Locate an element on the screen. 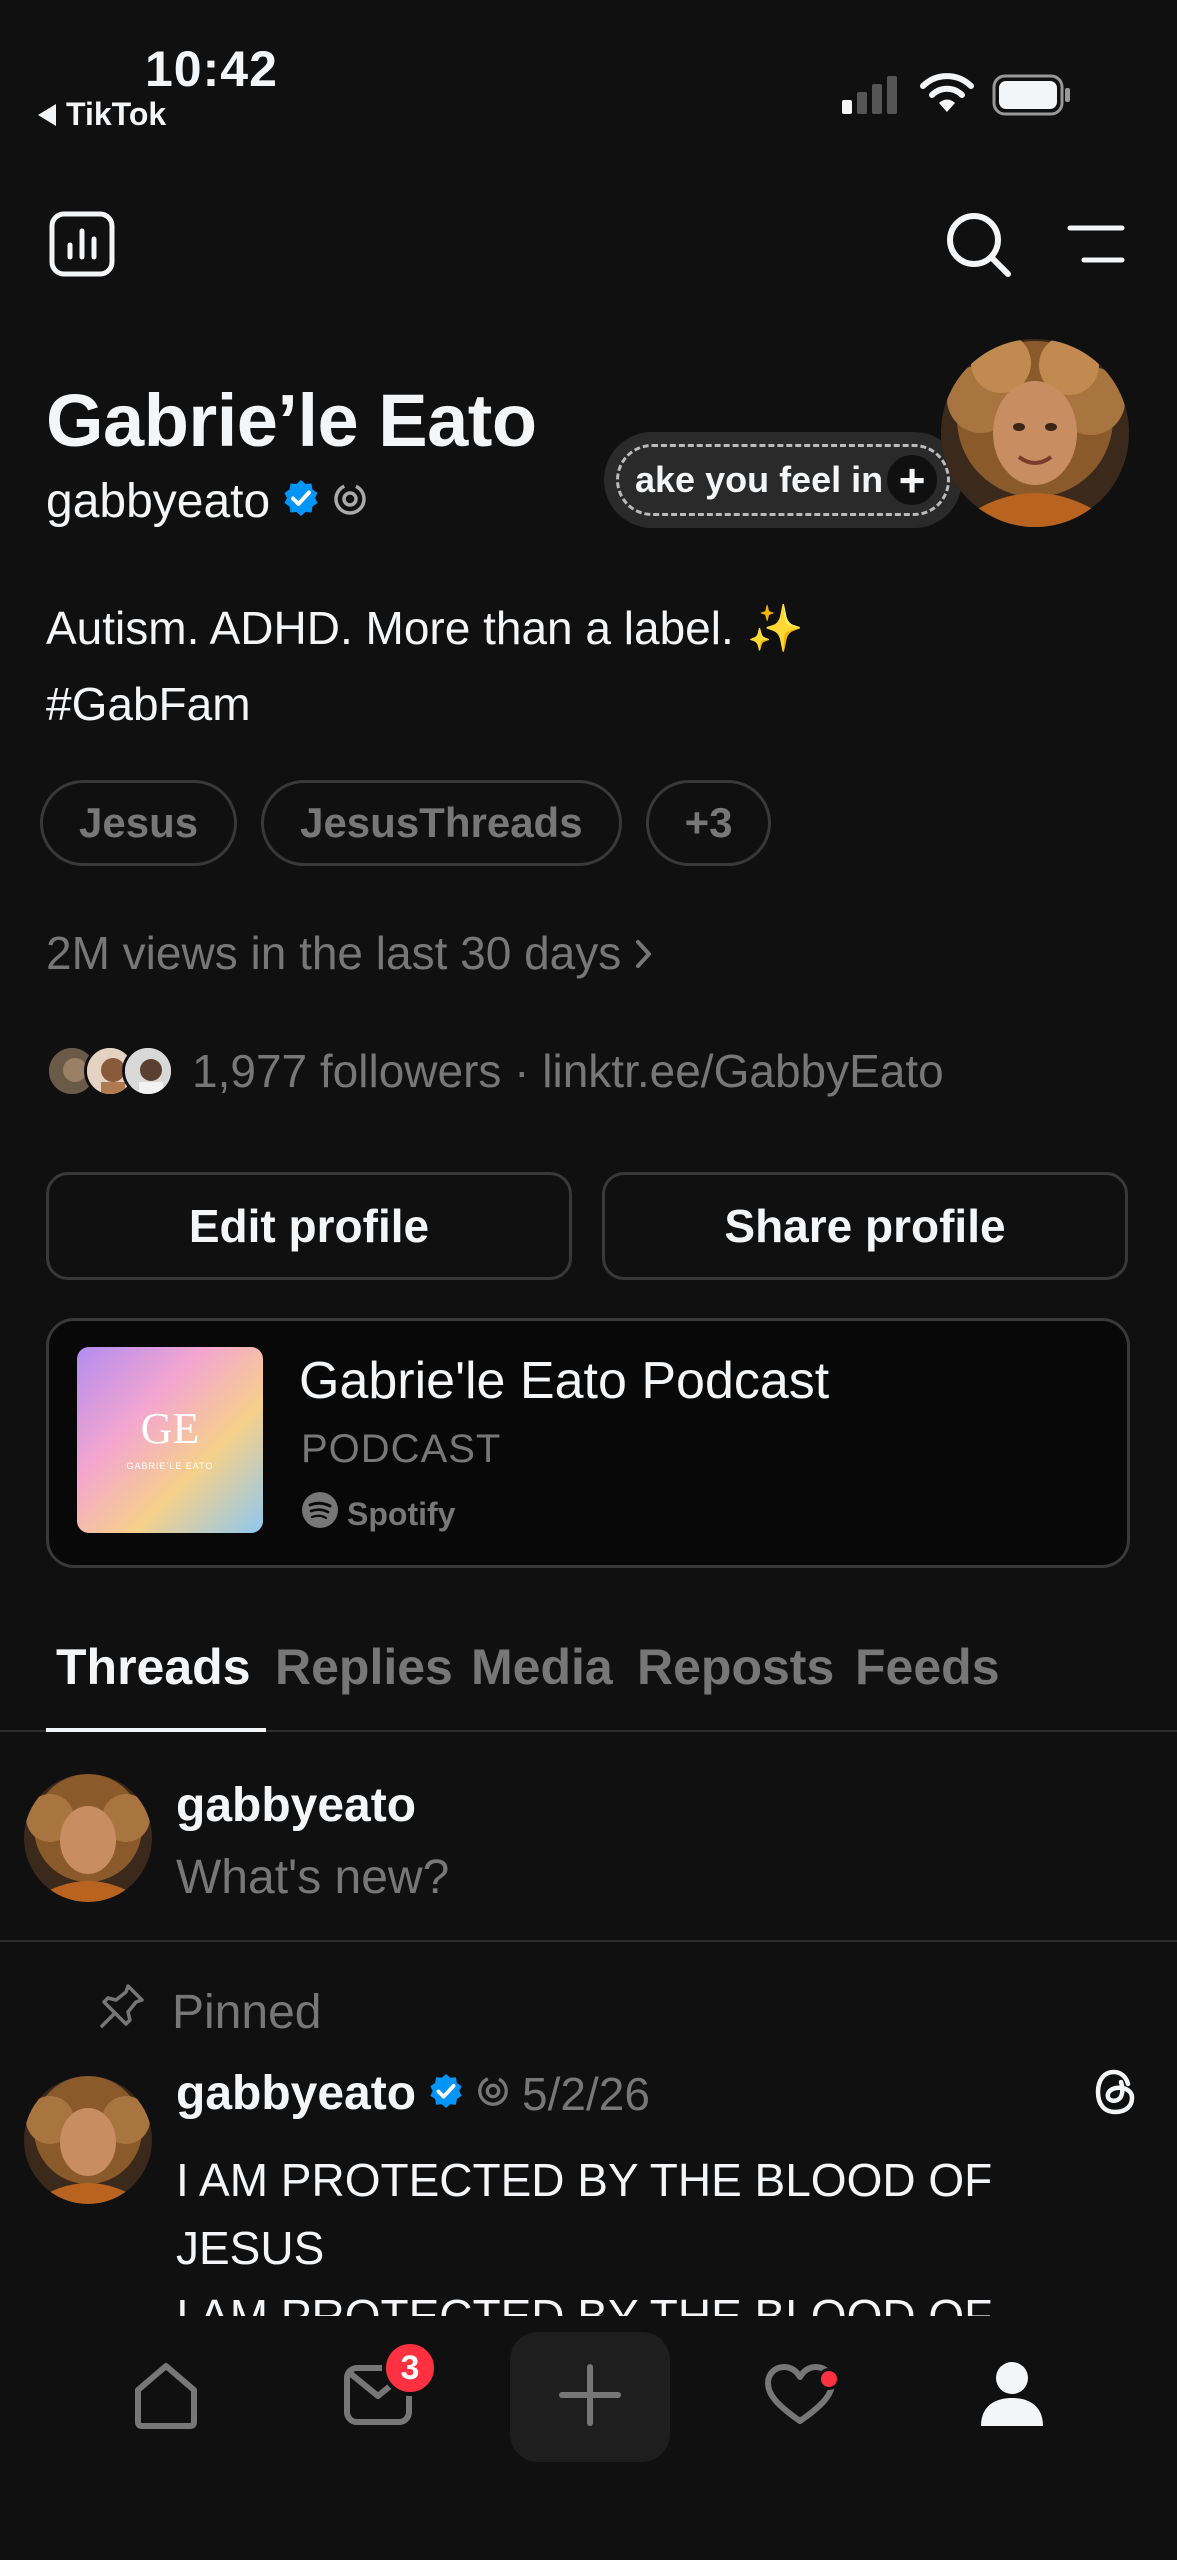  tab-media: Media is located at coordinates (542, 1667).